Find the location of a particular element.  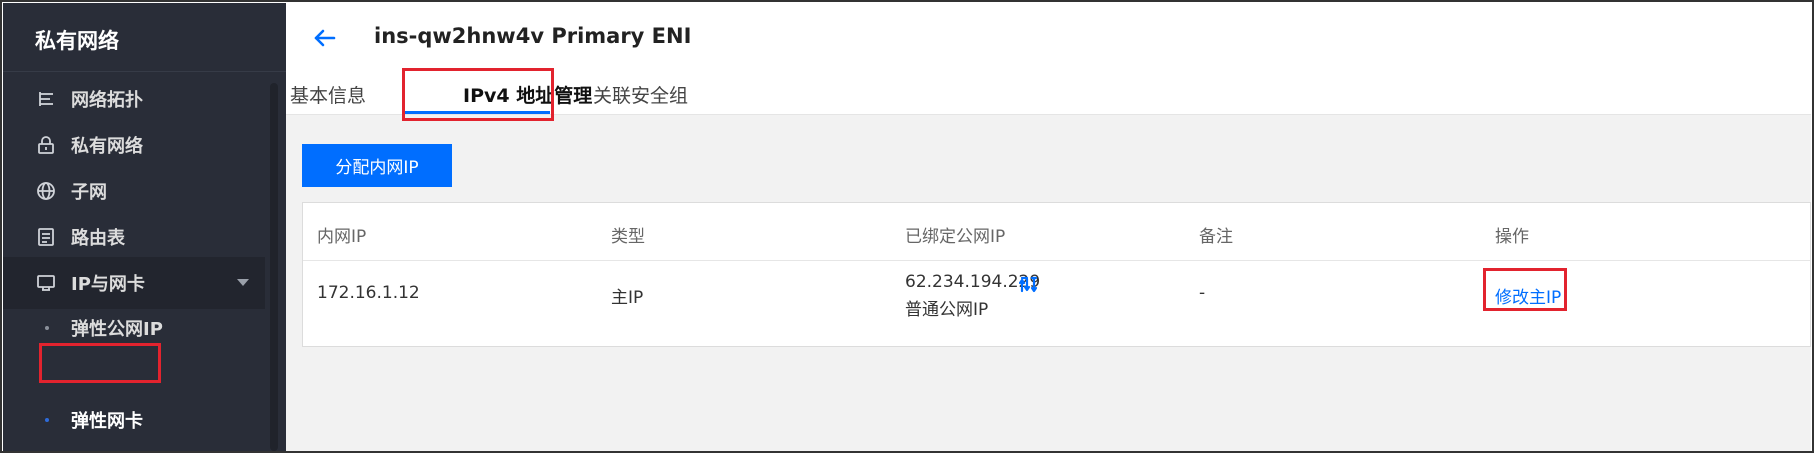

highlight-box-tab is located at coordinates (478, 94).